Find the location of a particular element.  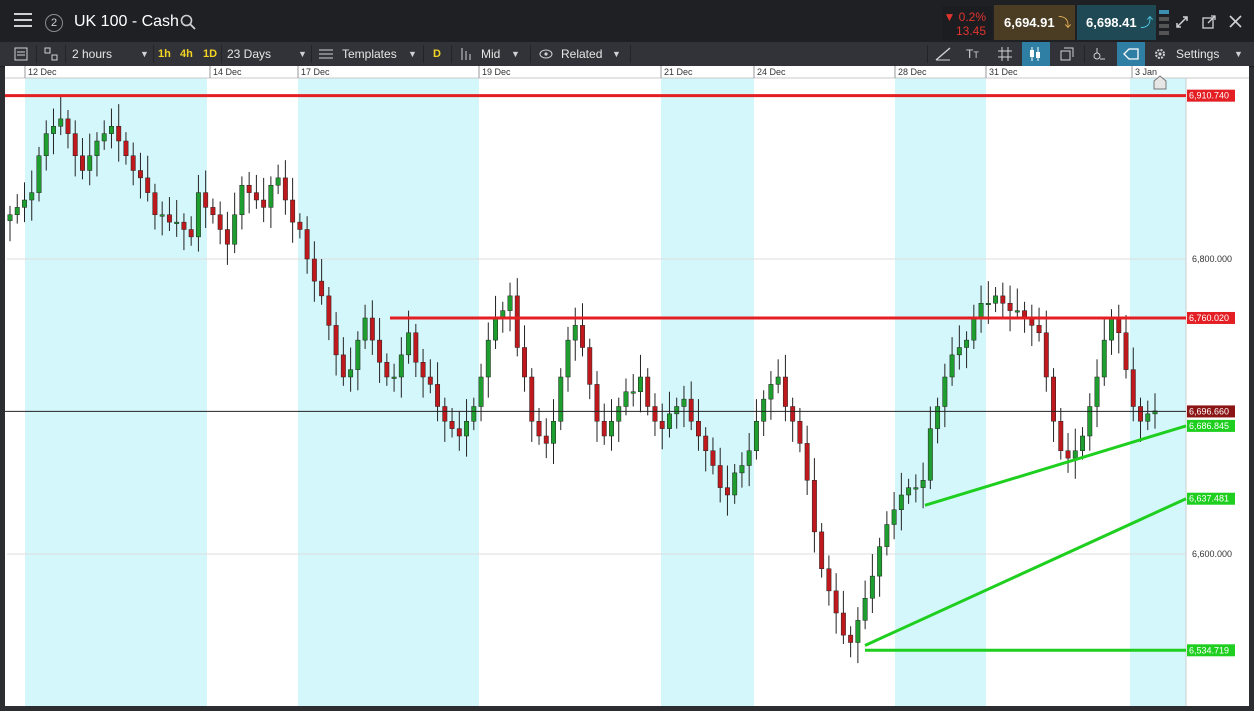

popout-icon is located at coordinates (1209, 24).